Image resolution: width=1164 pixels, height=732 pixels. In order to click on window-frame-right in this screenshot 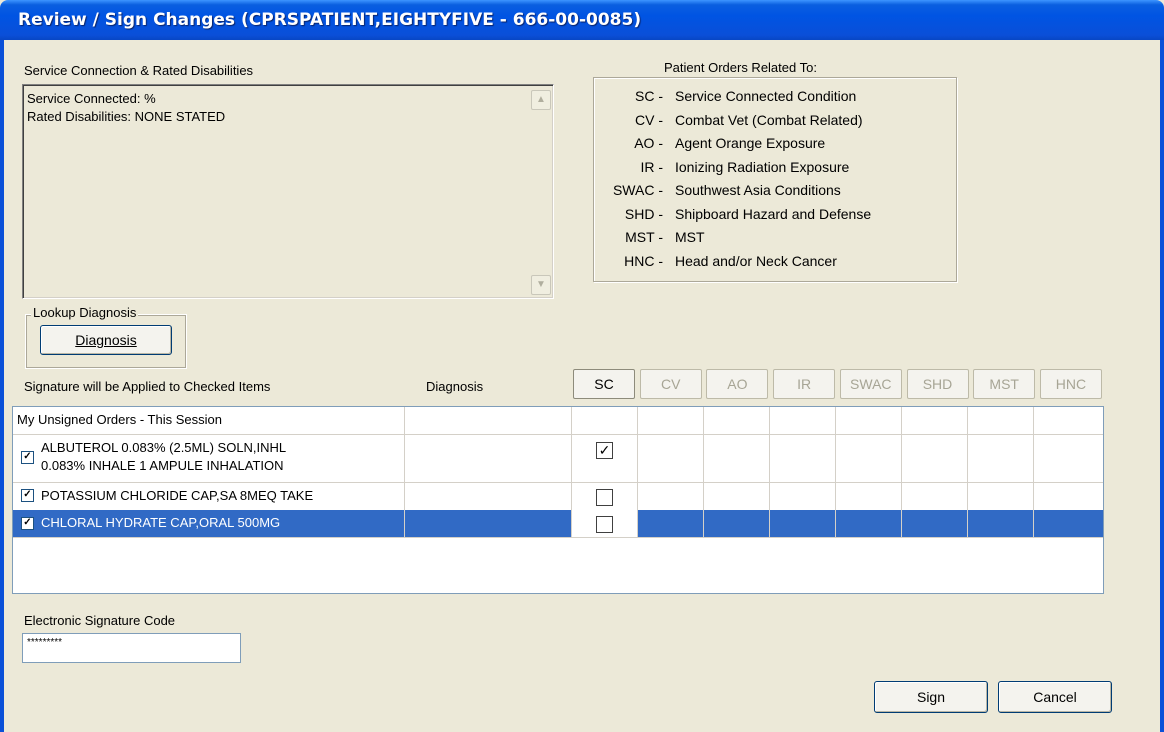, I will do `click(1162, 386)`.